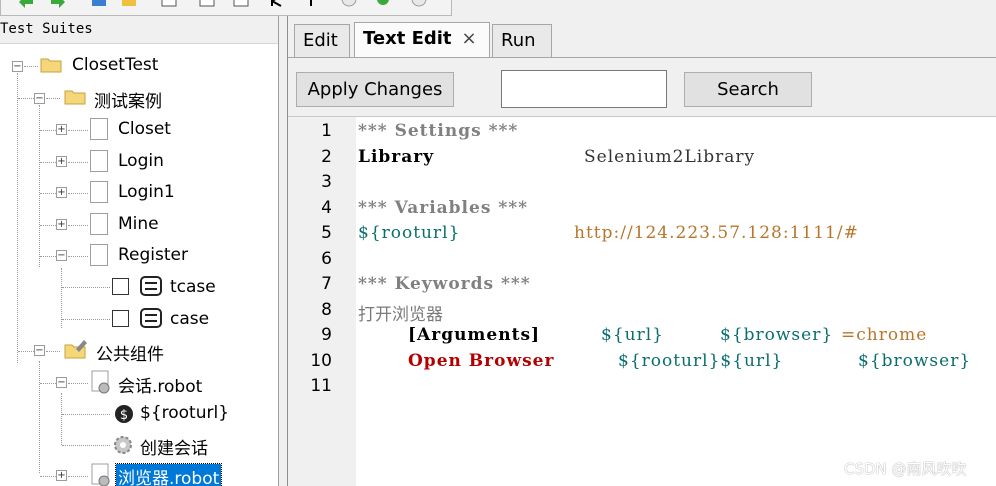 This screenshot has width=996, height=486. I want to click on settings-icon, so click(419, 5).